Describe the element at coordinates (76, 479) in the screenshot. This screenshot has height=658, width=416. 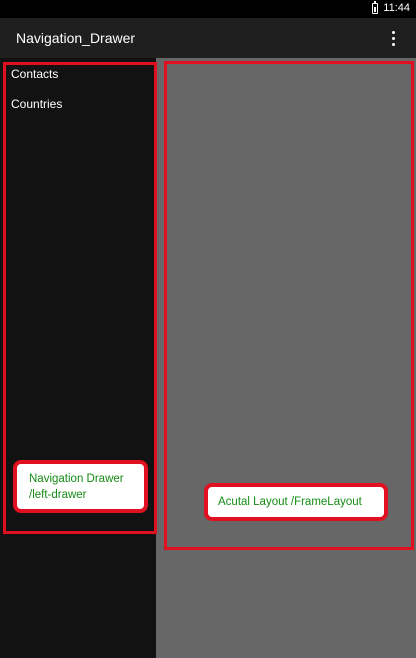
I see `drawer-callout-line-1: Navigation Drawer` at that location.